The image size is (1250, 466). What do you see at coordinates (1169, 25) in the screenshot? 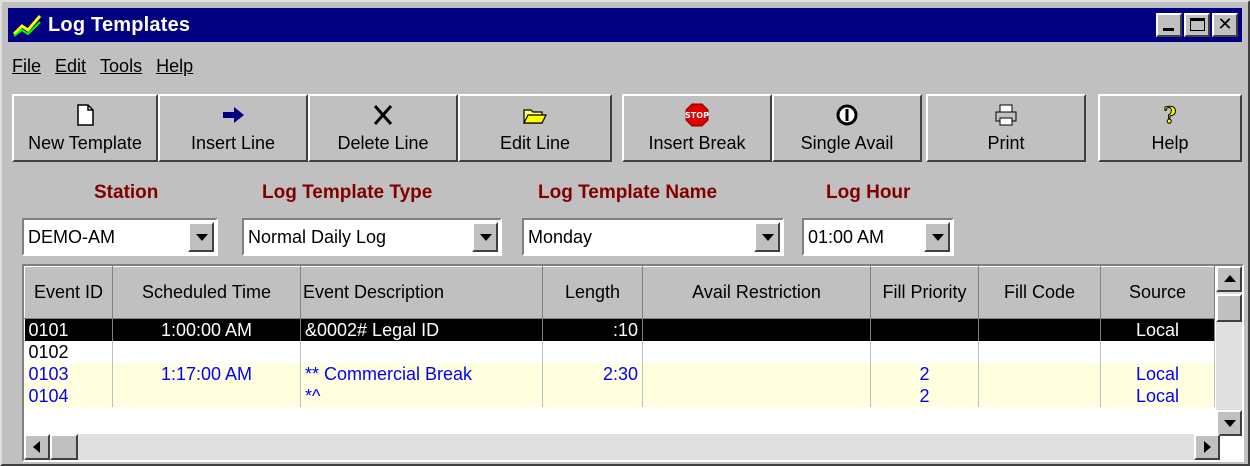
I see `minimize-button` at bounding box center [1169, 25].